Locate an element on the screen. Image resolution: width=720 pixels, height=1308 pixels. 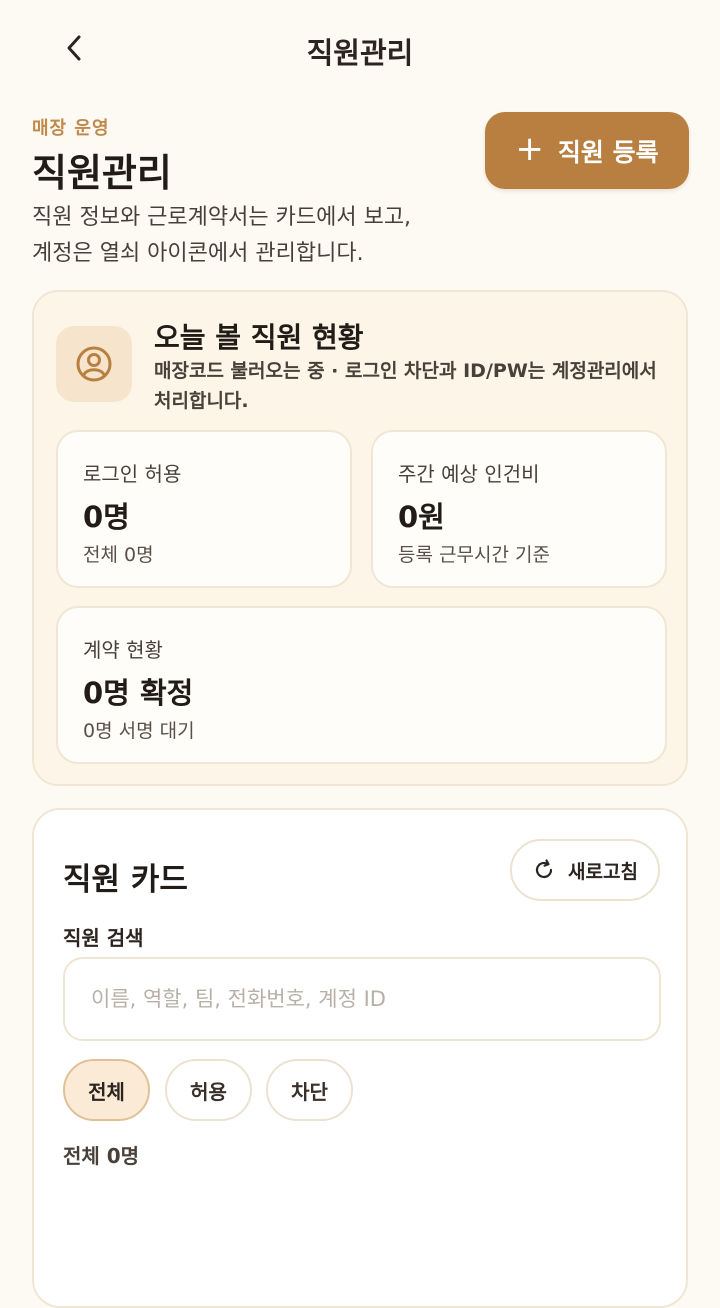
page-title: 직원관리 is located at coordinates (102, 173).